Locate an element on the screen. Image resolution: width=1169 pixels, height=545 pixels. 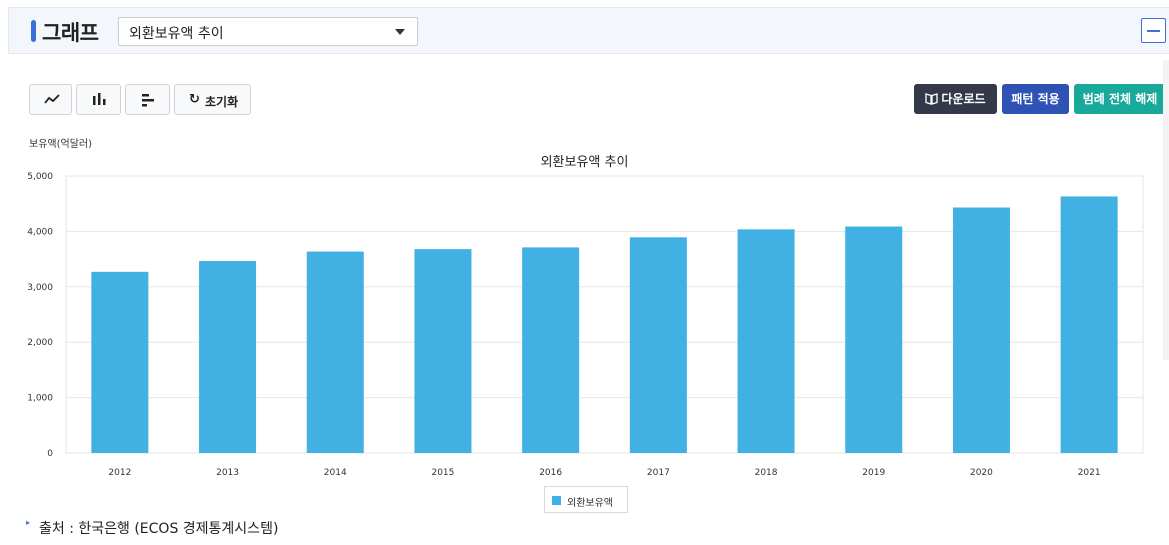
y-tick-label: 2,000 is located at coordinates (40, 343).